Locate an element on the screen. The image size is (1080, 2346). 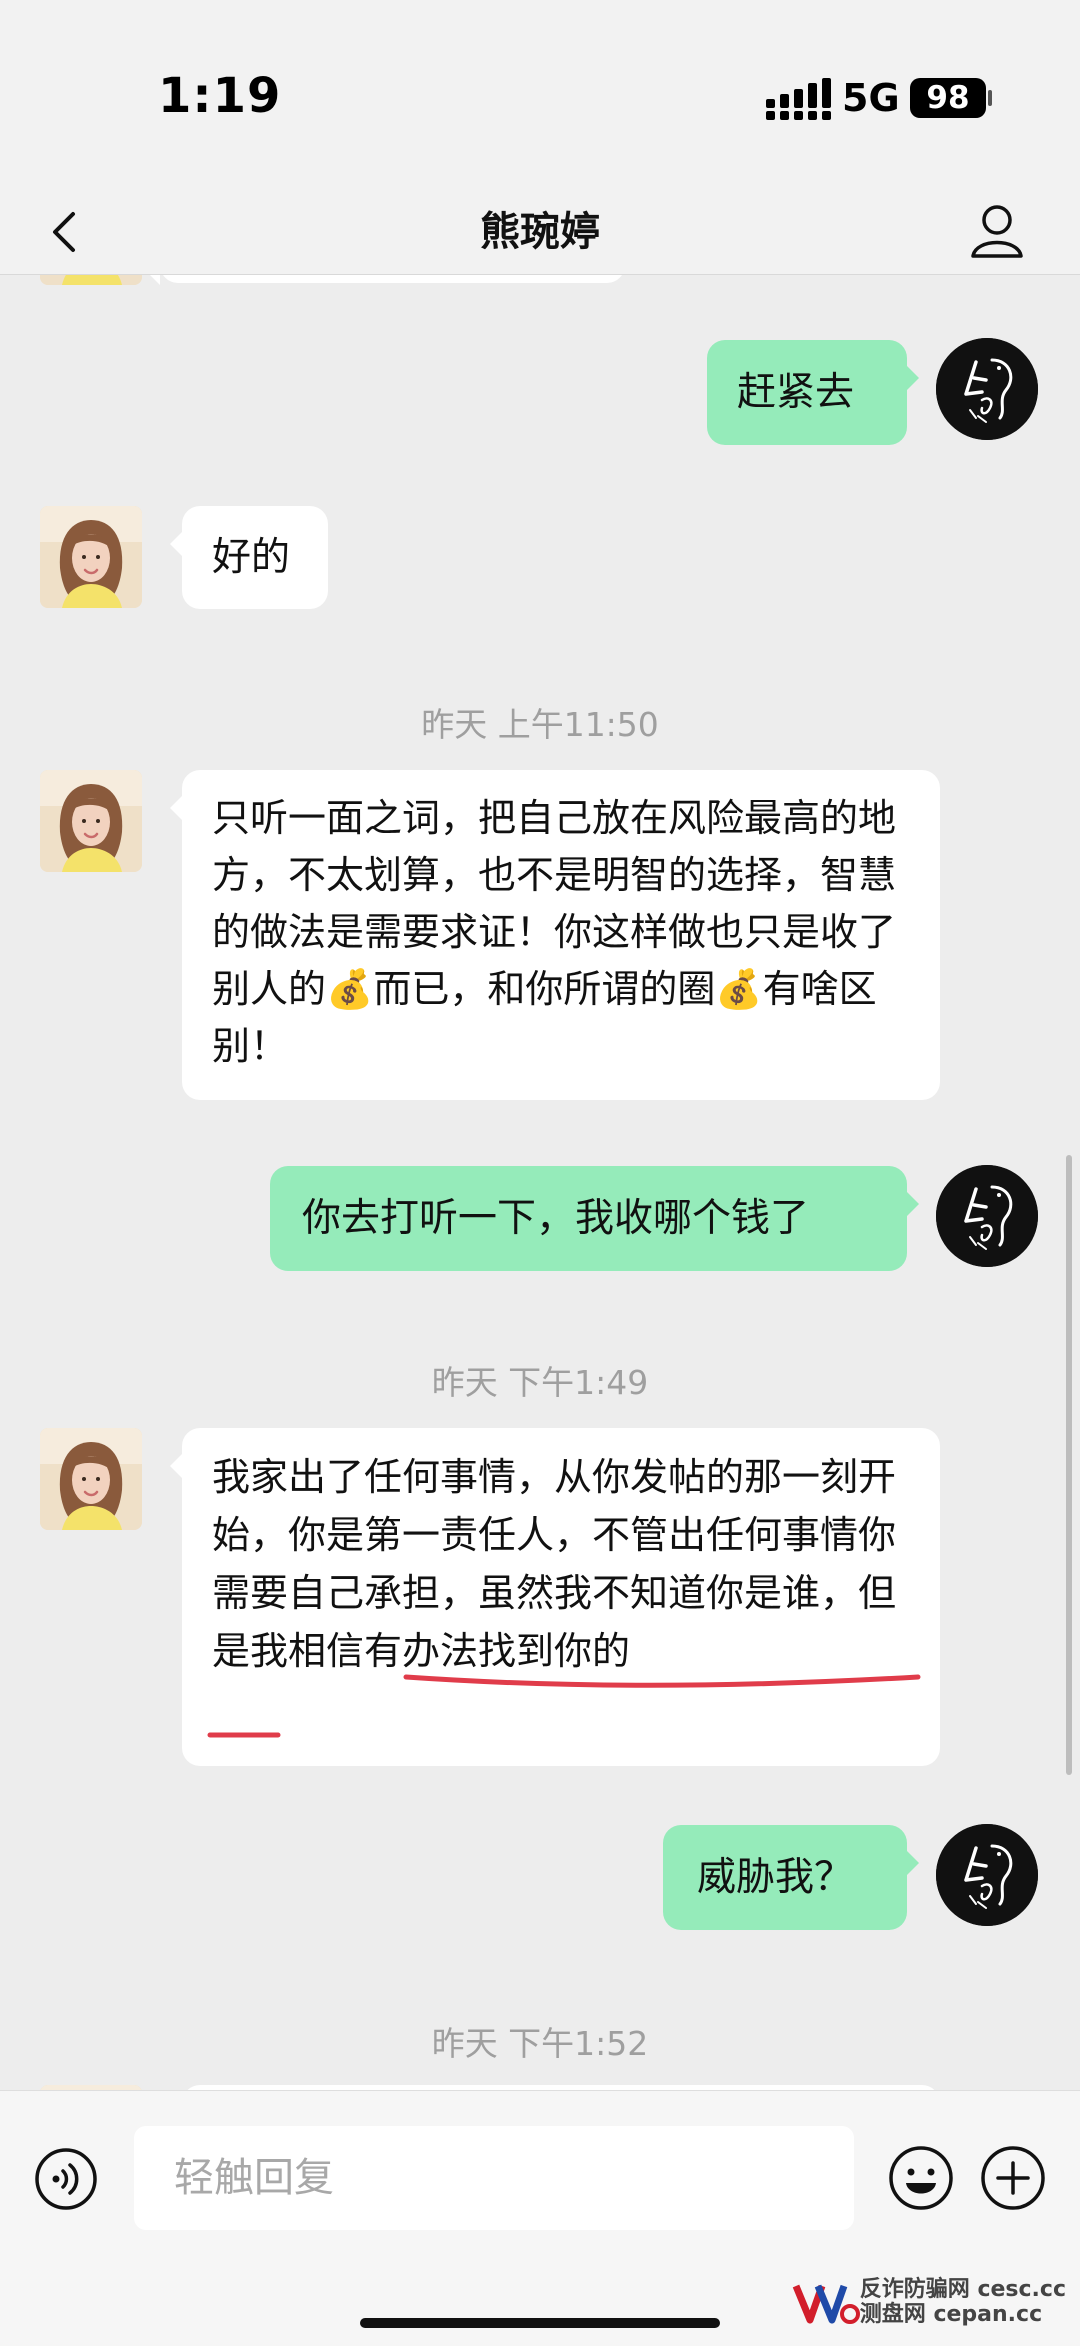
watermark: 反诈防骗网 cesc.cc 测盘网 cepan.cc is located at coordinates (929, 2302).